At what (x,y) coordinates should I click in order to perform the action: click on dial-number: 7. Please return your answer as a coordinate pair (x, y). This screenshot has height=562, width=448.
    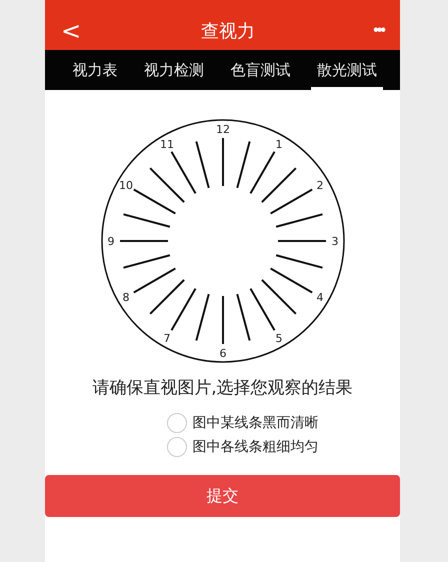
    Looking at the image, I should click on (166, 338).